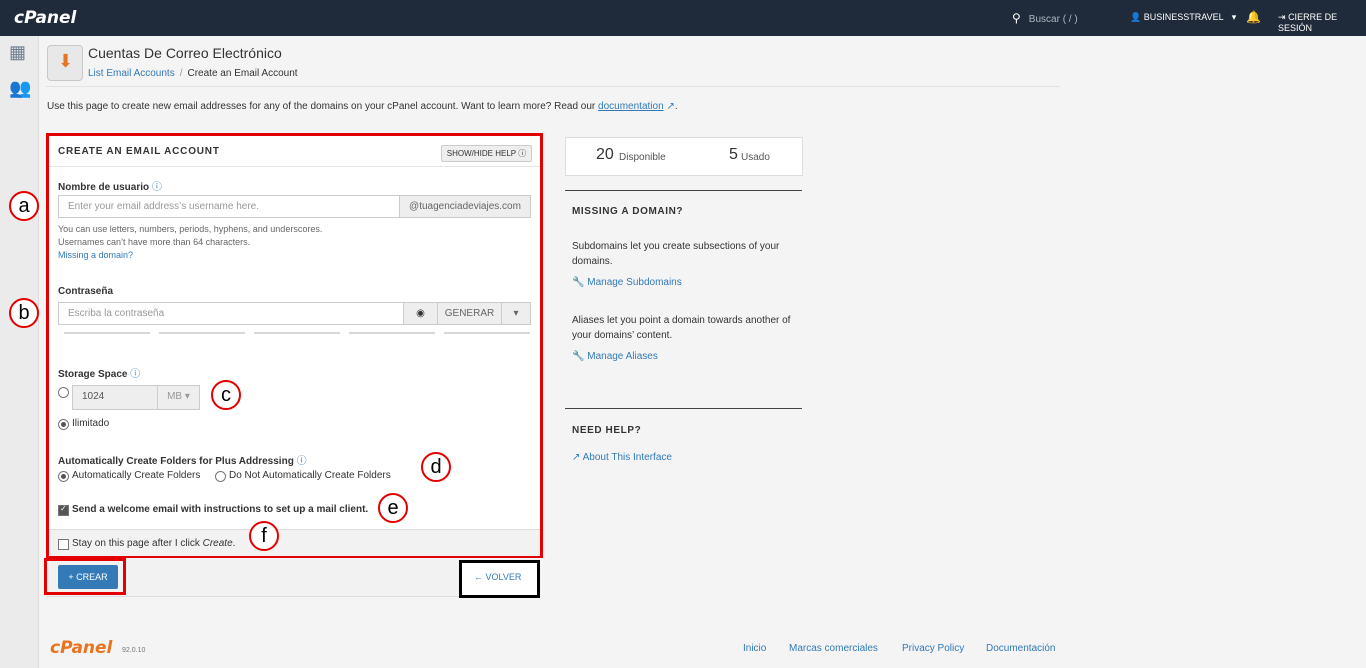  I want to click on footer-link-privacy: Privacy Policy, so click(933, 648).